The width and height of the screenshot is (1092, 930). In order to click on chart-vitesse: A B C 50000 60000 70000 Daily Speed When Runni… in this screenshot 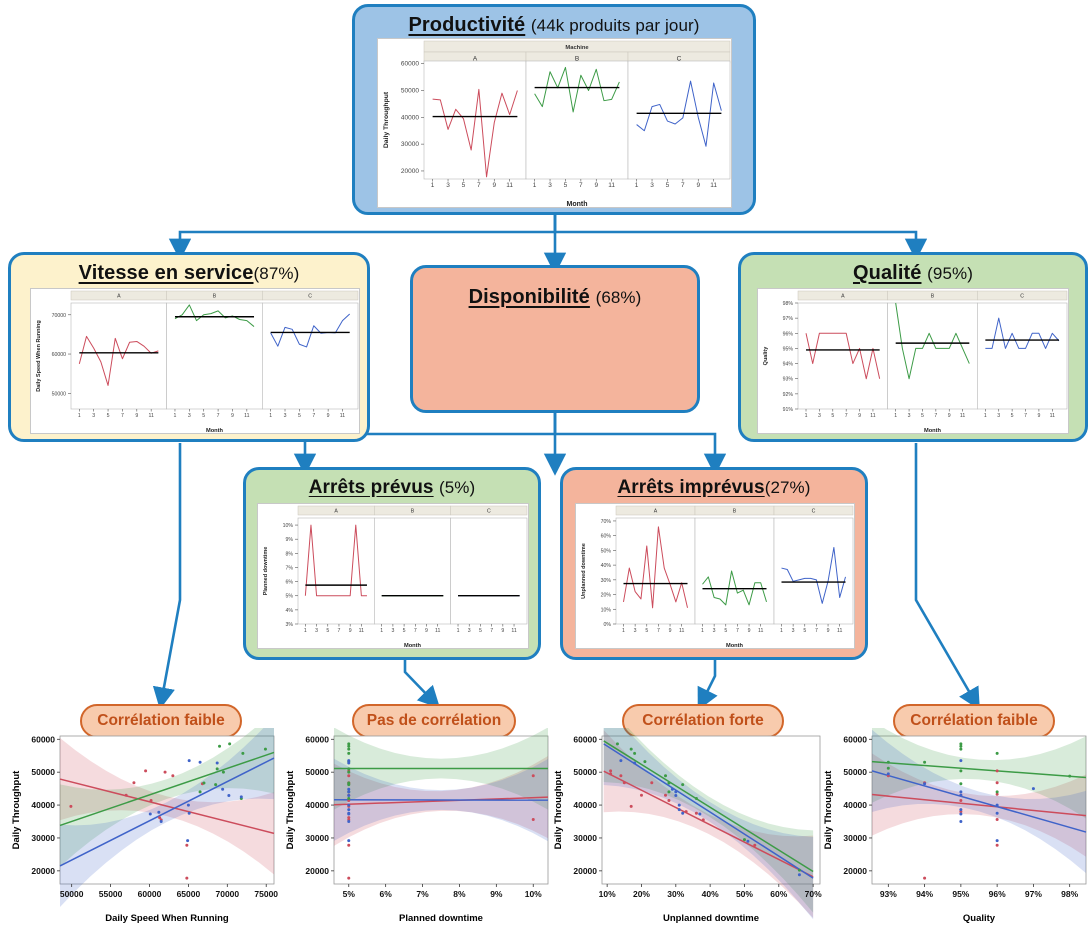, I will do `click(195, 361)`.